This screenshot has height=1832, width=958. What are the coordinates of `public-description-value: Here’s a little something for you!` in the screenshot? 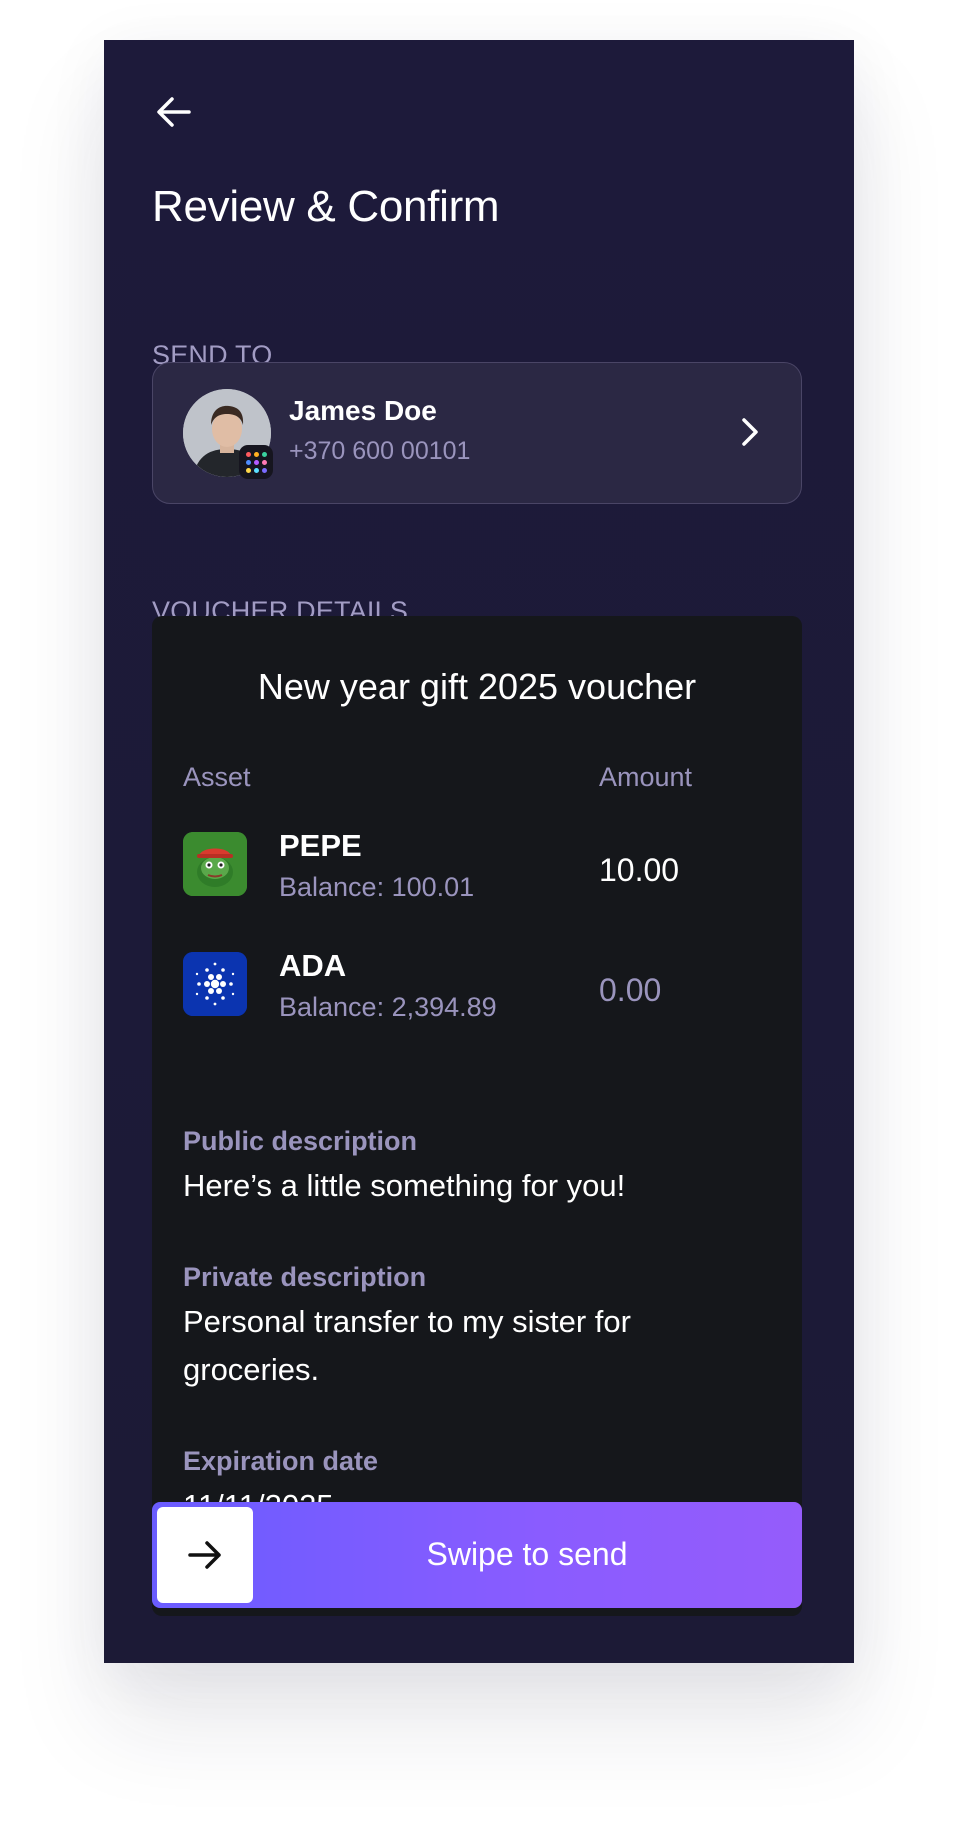 It's located at (404, 1185).